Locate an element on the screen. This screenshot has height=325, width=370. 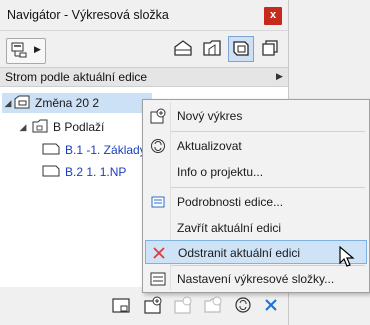
new-layout-icon is located at coordinates (121, 306).